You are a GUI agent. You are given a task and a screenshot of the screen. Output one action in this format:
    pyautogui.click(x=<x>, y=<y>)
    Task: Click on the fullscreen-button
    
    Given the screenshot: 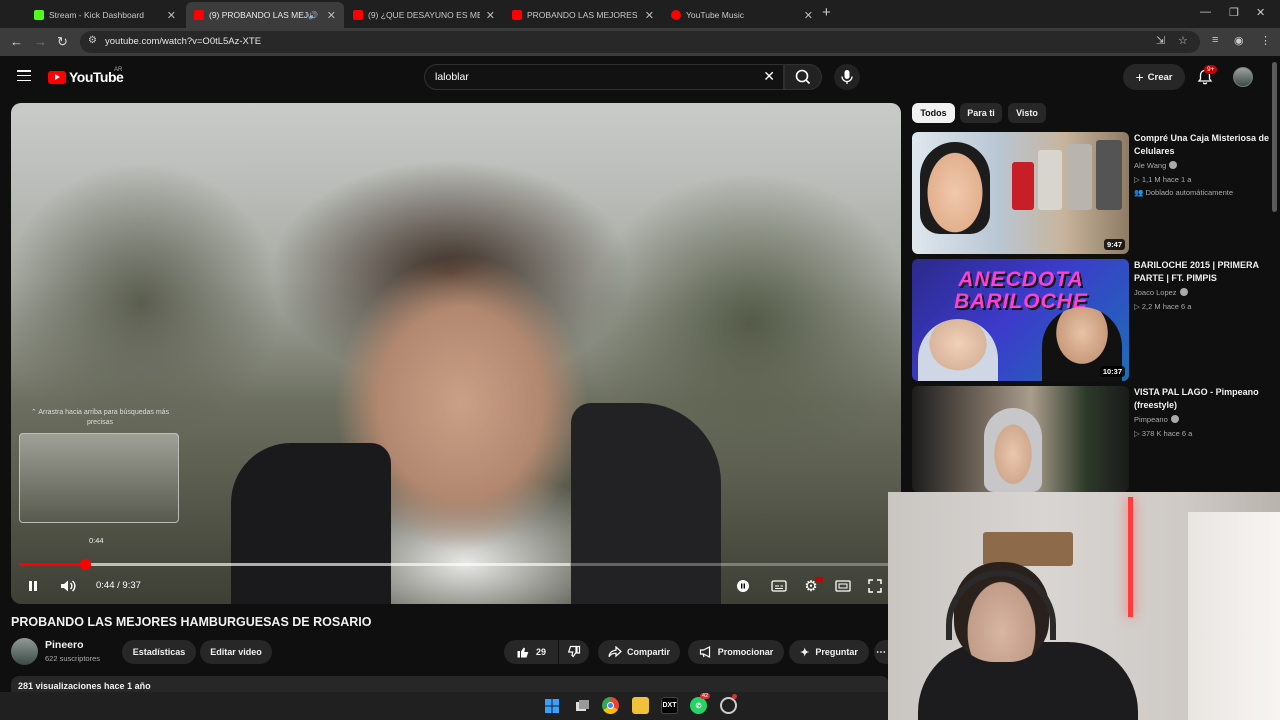 What is the action you would take?
    pyautogui.click(x=875, y=586)
    